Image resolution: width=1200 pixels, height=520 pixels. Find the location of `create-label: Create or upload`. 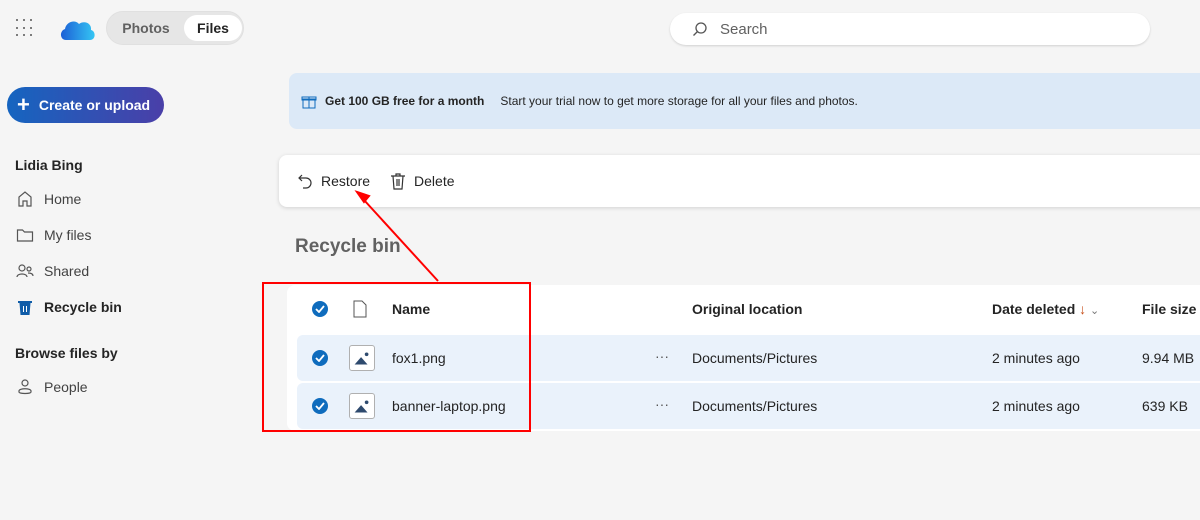

create-label: Create or upload is located at coordinates (94, 105).